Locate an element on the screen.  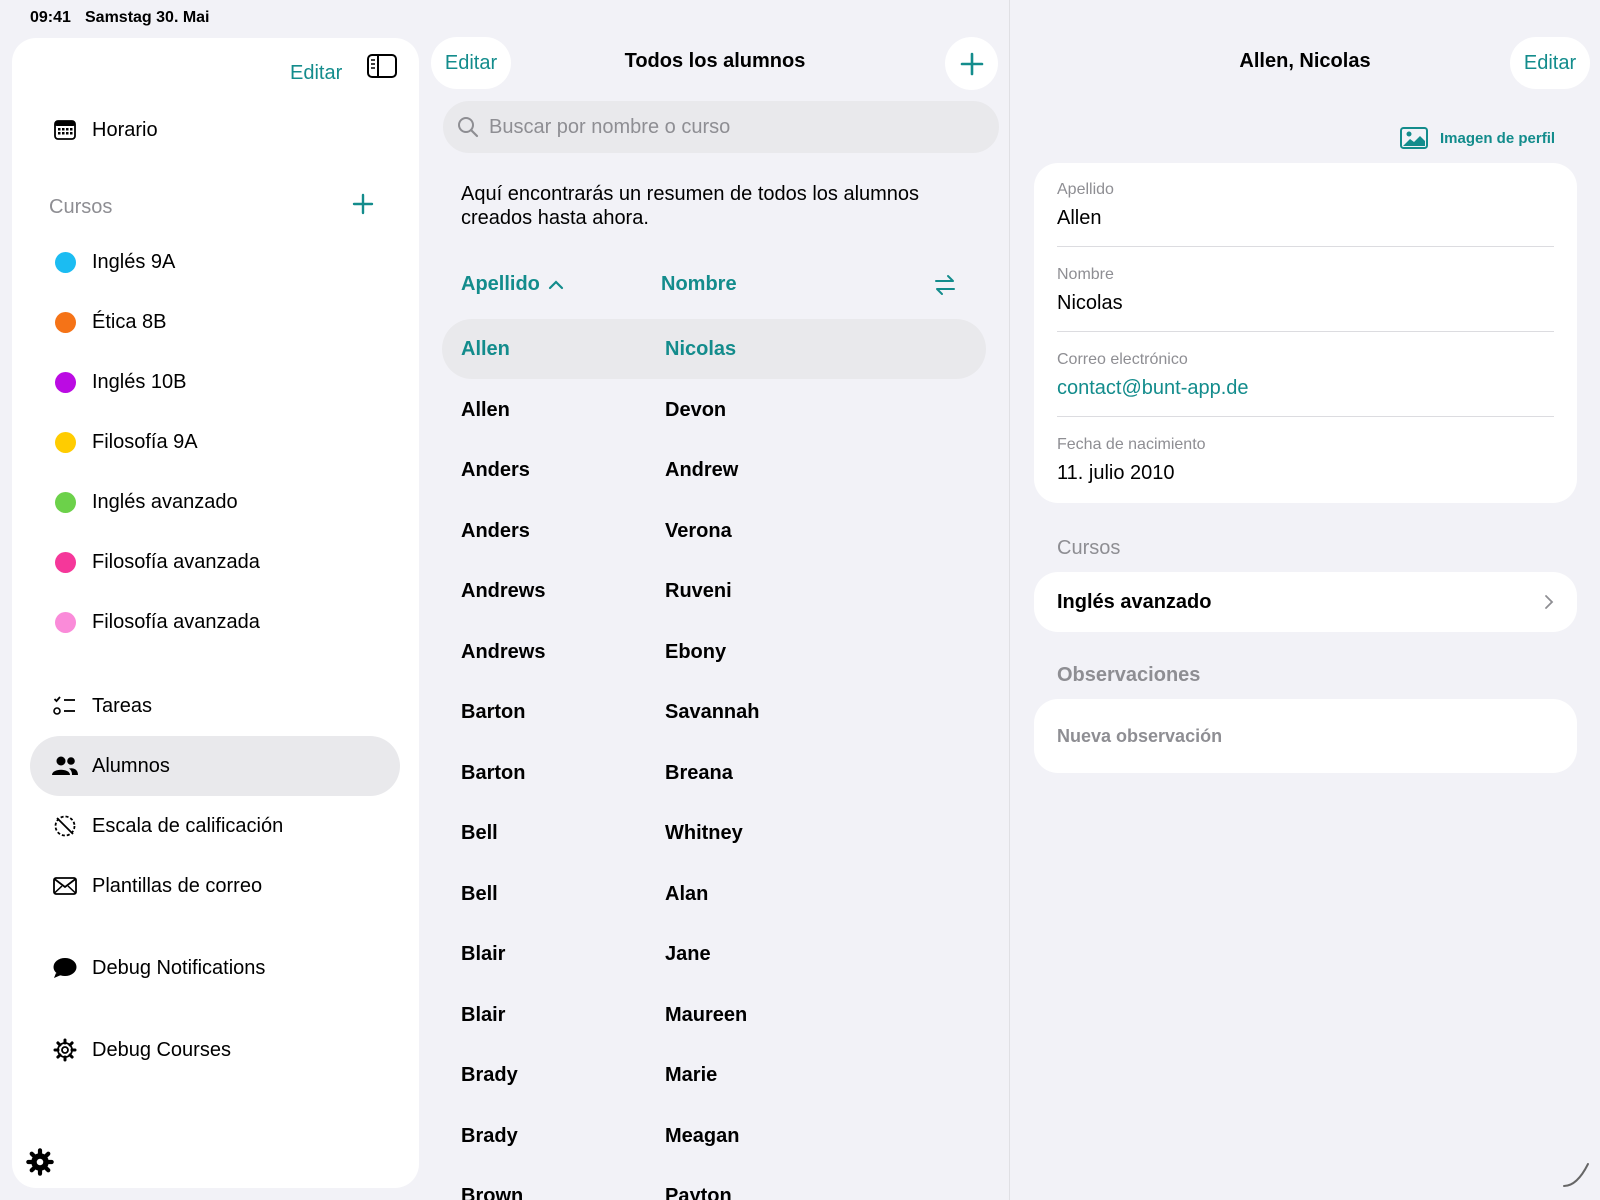
column-header-label: Nombre is located at coordinates (699, 284).